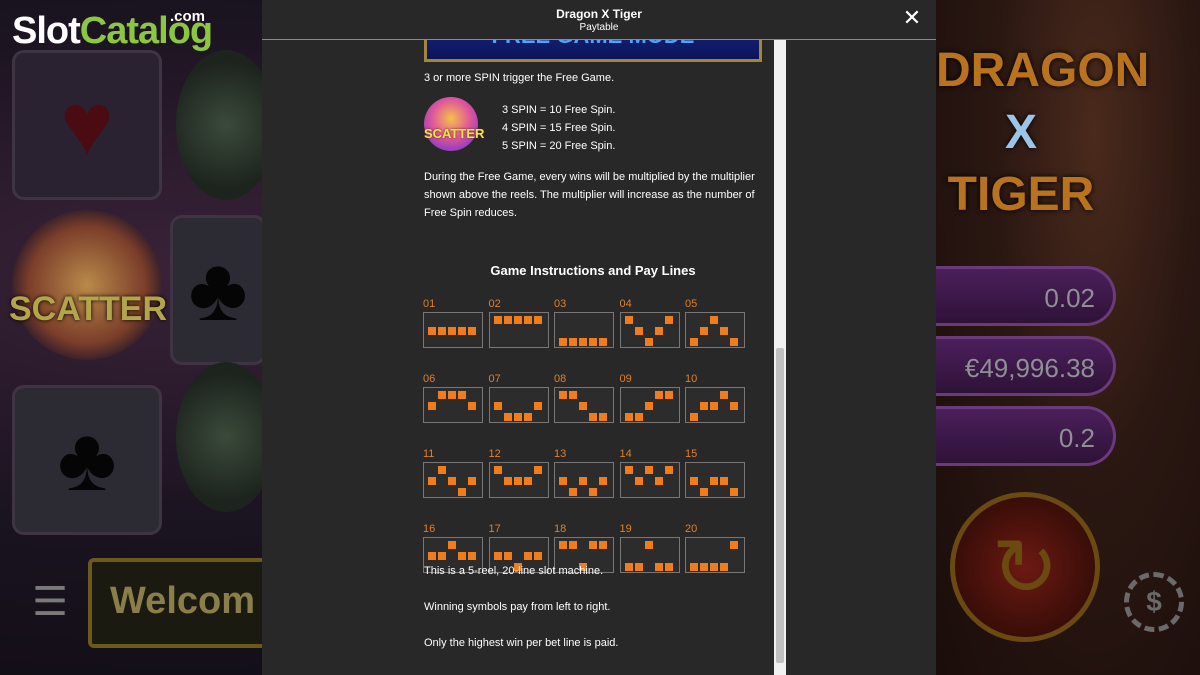  Describe the element at coordinates (429, 379) in the screenshot. I see `payline-number: 06` at that location.